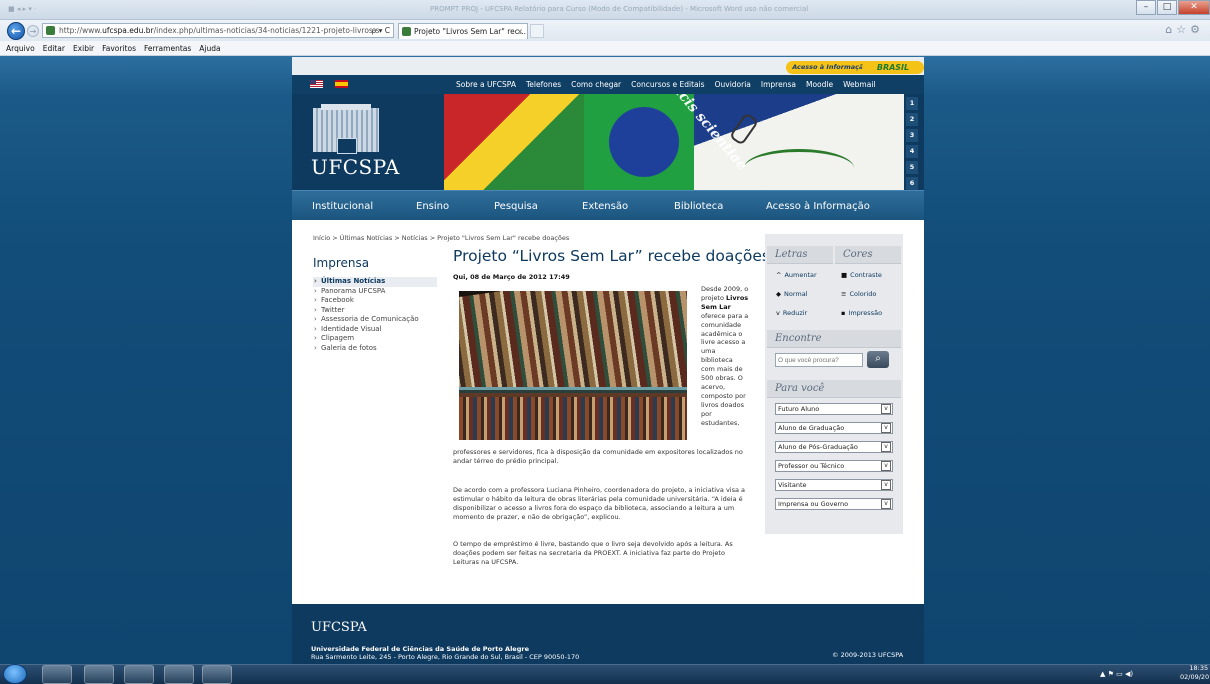  I want to click on top-link-ouvidoria: Ouvidoria, so click(733, 84).